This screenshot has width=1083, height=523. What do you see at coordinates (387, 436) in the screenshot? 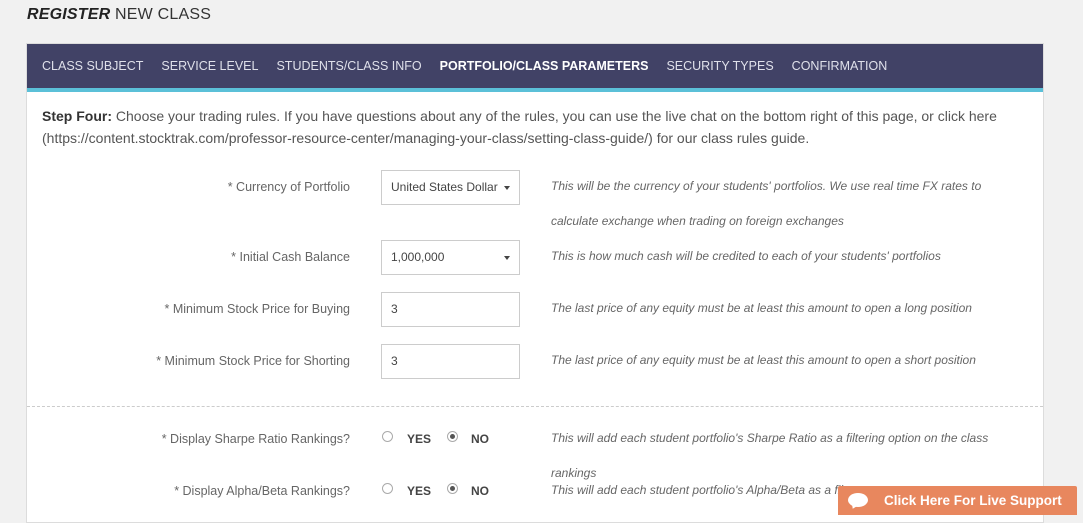
I see `sharpe-yes-radio` at bounding box center [387, 436].